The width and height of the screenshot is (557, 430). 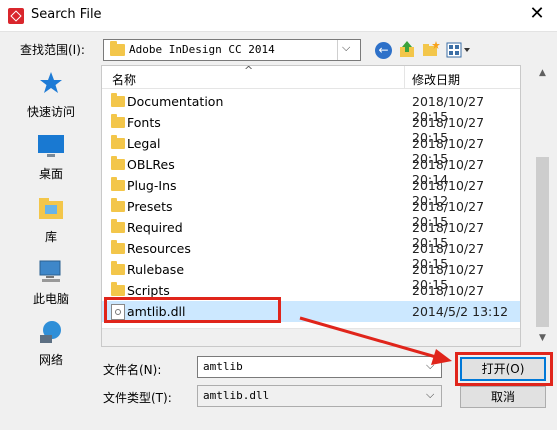 What do you see at coordinates (144, 143) in the screenshot?
I see `file-name: Legal` at bounding box center [144, 143].